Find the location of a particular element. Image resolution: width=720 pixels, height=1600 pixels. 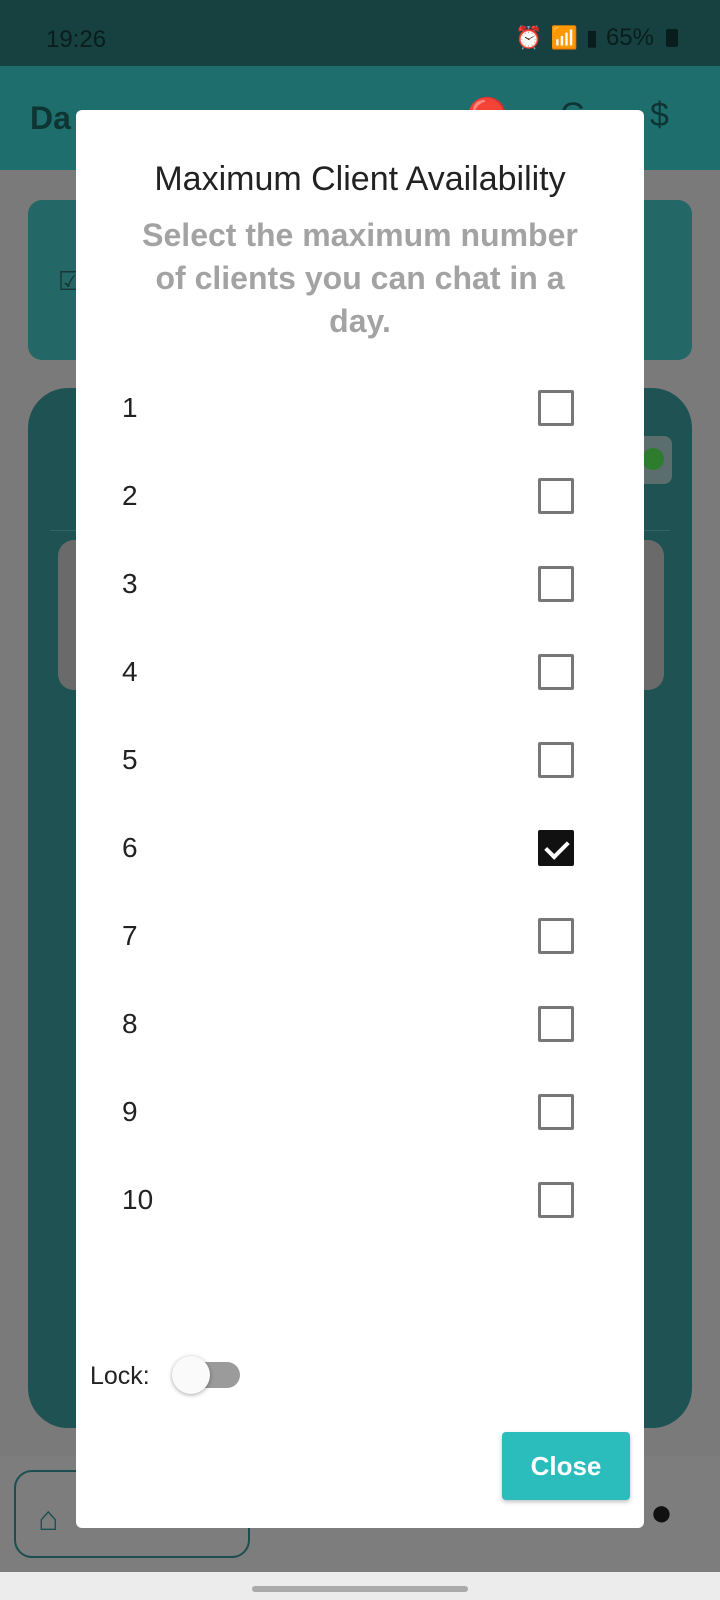

battery-icon is located at coordinates (672, 38).